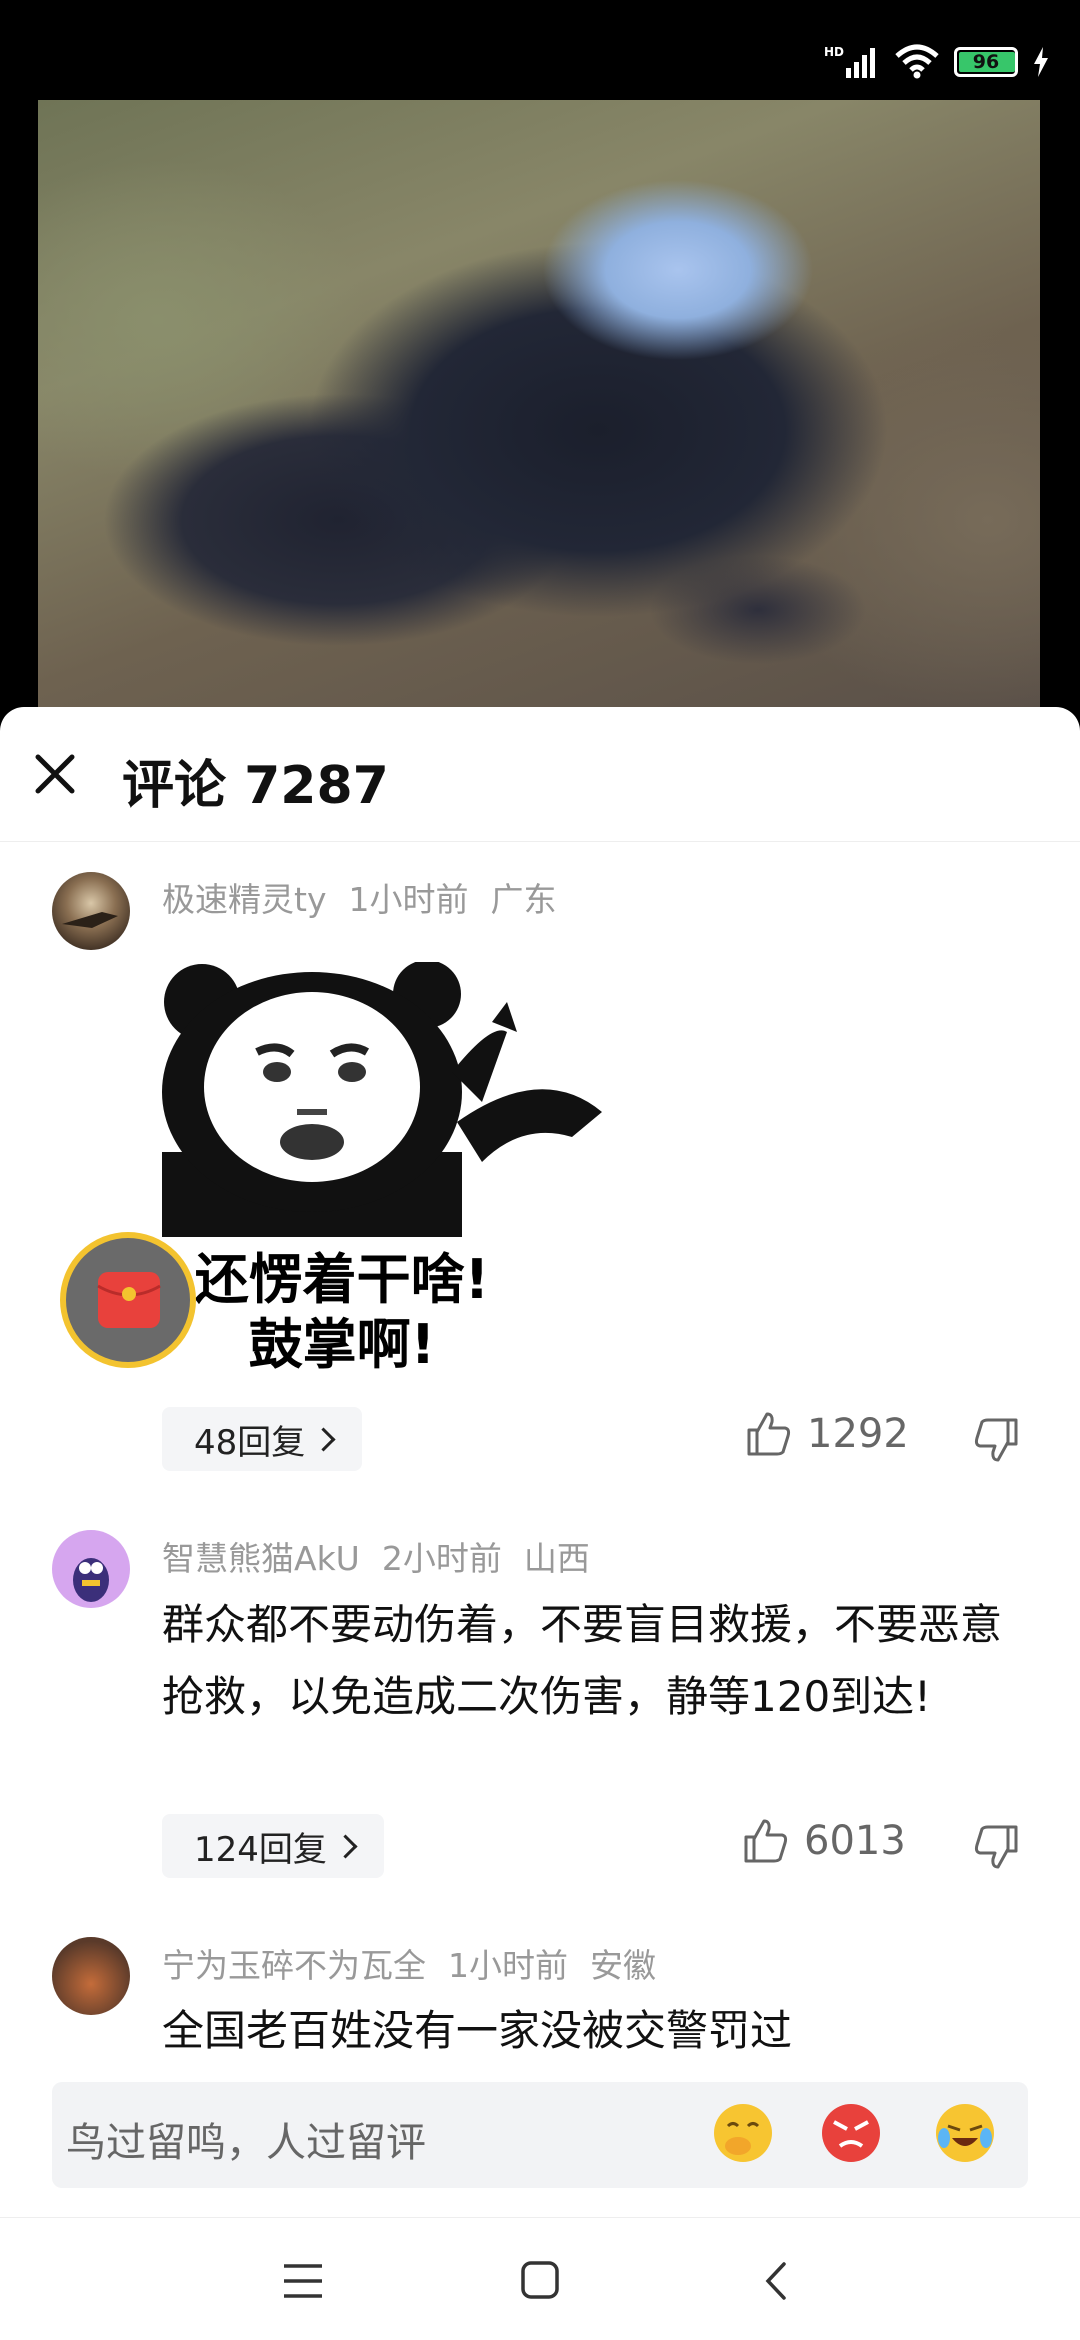 Image resolution: width=1080 pixels, height=2340 pixels. I want to click on home-icon, so click(540, 2280).